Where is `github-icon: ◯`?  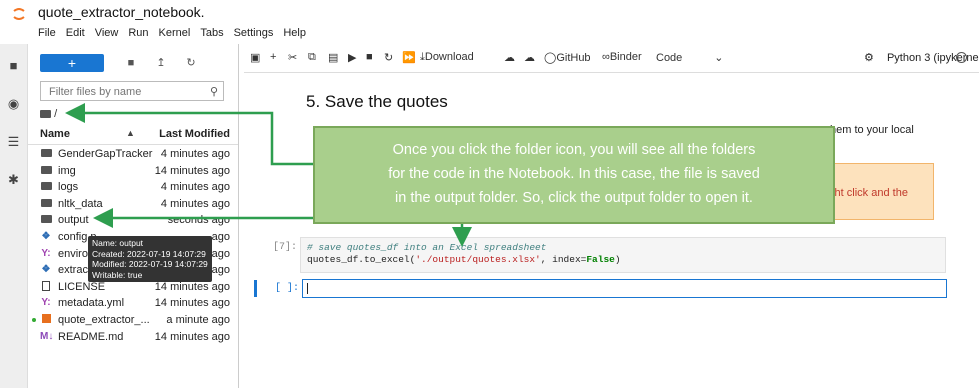 github-icon: ◯ is located at coordinates (550, 58).